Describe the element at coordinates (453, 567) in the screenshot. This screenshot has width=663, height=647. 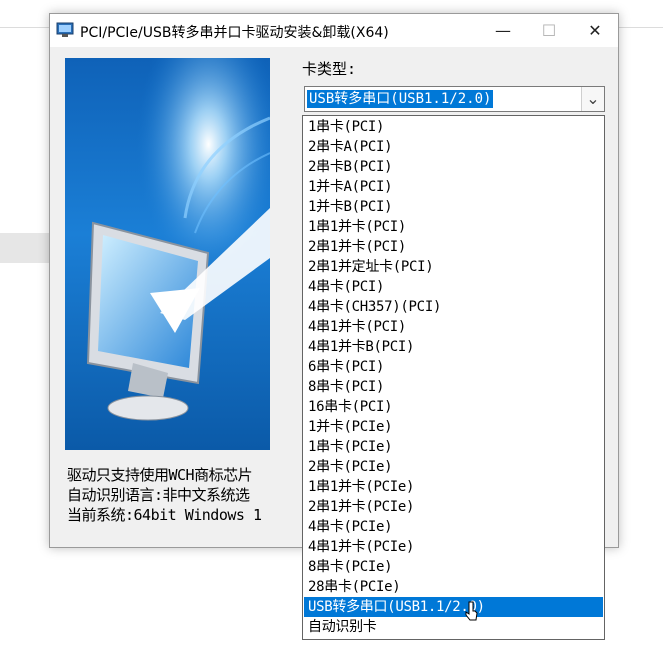
I see `dropdown-option: 8串卡(PCIe)` at that location.